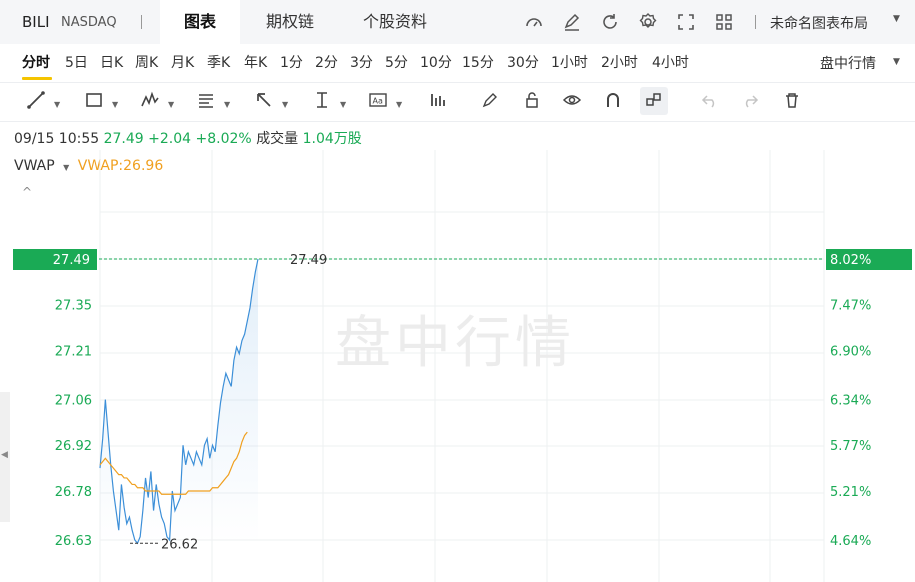  I want to click on redo-icon, so click(750, 101).